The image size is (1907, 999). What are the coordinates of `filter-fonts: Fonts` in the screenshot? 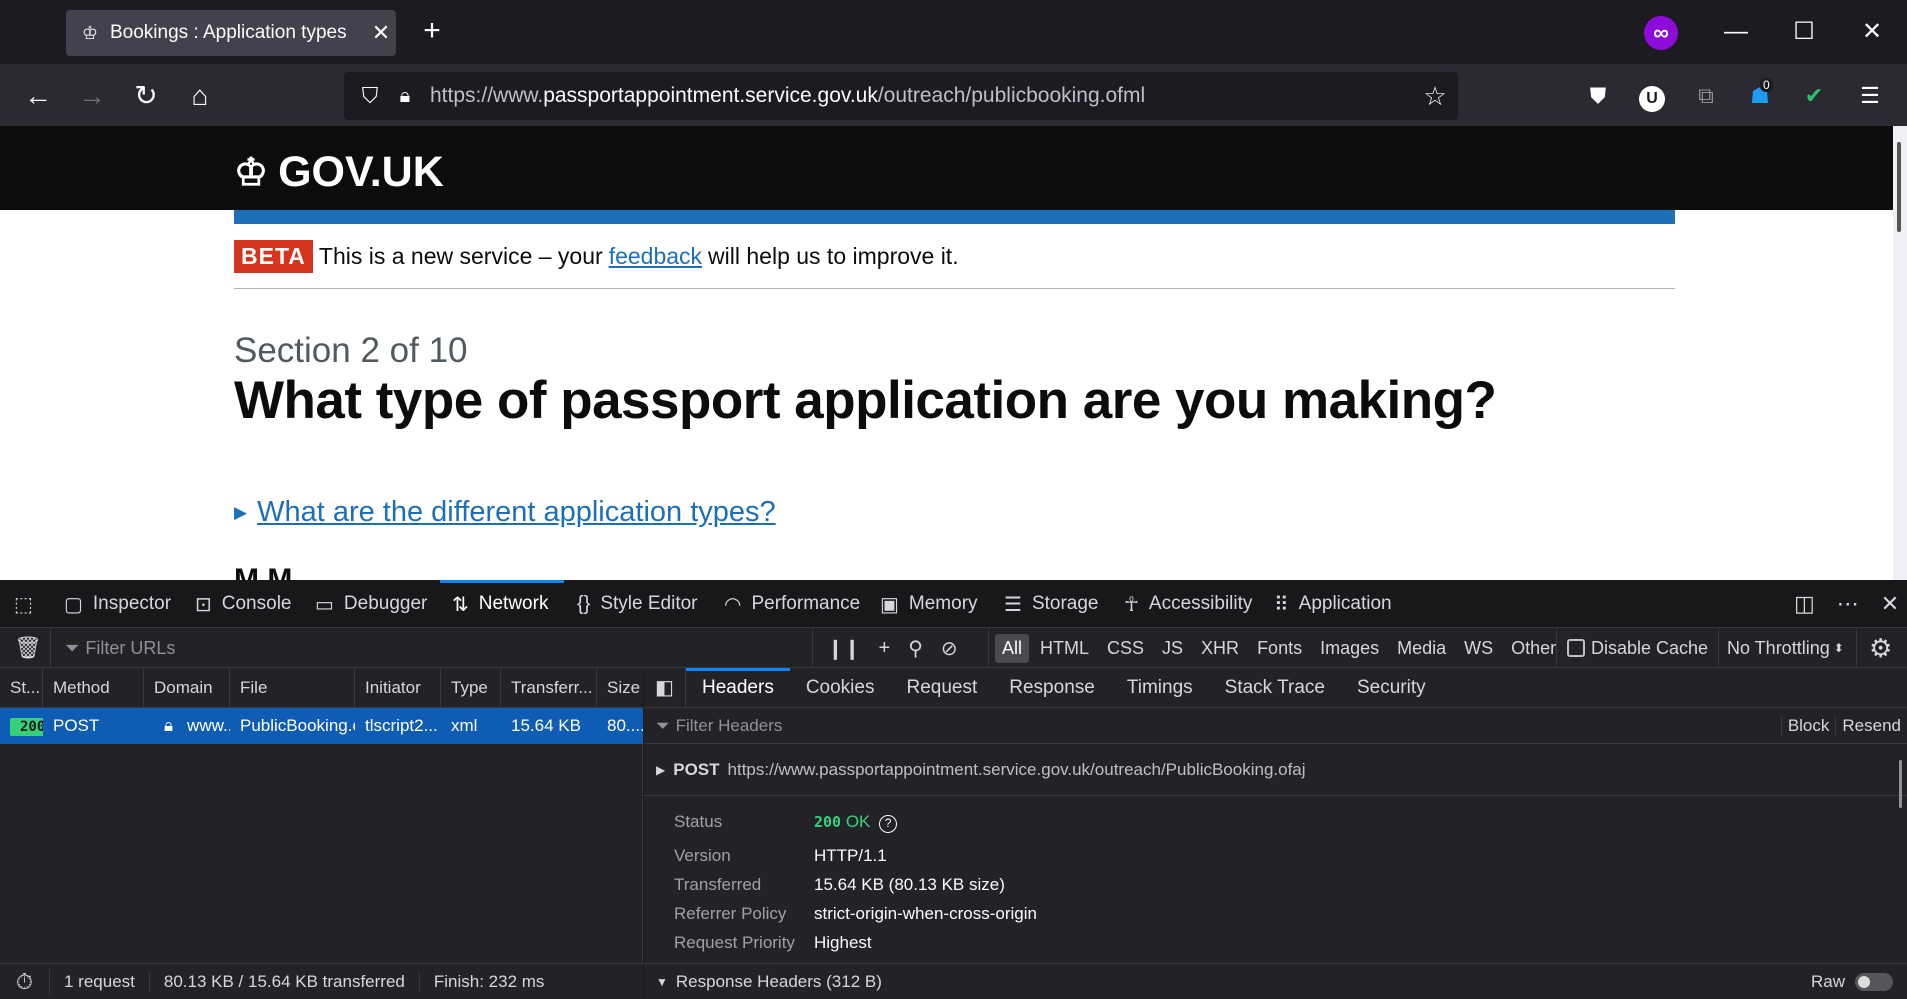 It's located at (1279, 648).